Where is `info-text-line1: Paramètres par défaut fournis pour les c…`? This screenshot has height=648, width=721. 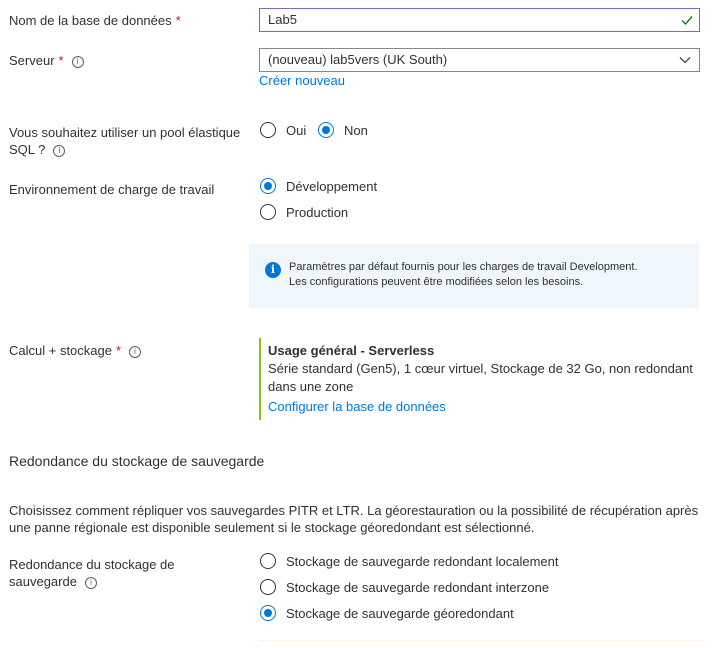 info-text-line1: Paramètres par défaut fournis pour les c… is located at coordinates (463, 267).